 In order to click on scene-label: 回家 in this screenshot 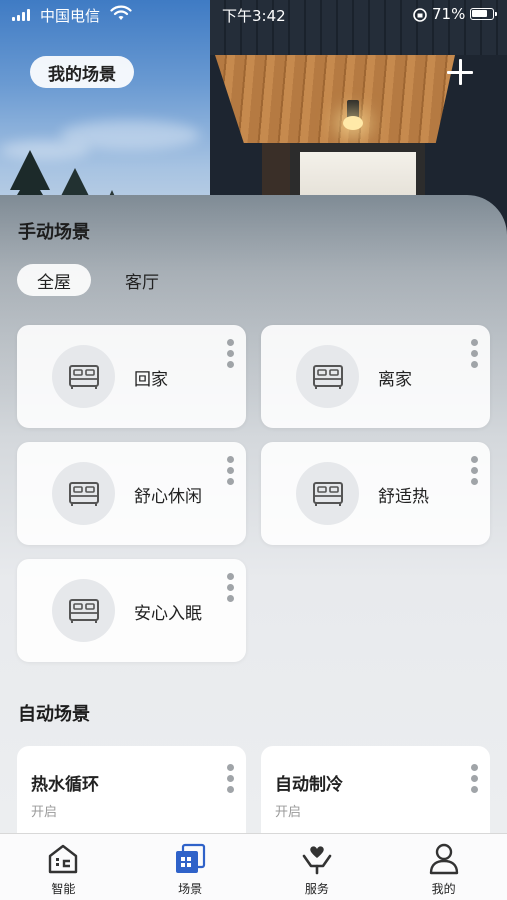, I will do `click(151, 380)`.